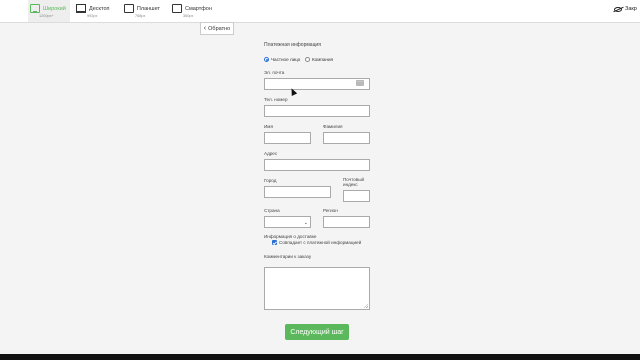 The width and height of the screenshot is (640, 360). Describe the element at coordinates (177, 8) in the screenshot. I see `smartphone-icon` at that location.